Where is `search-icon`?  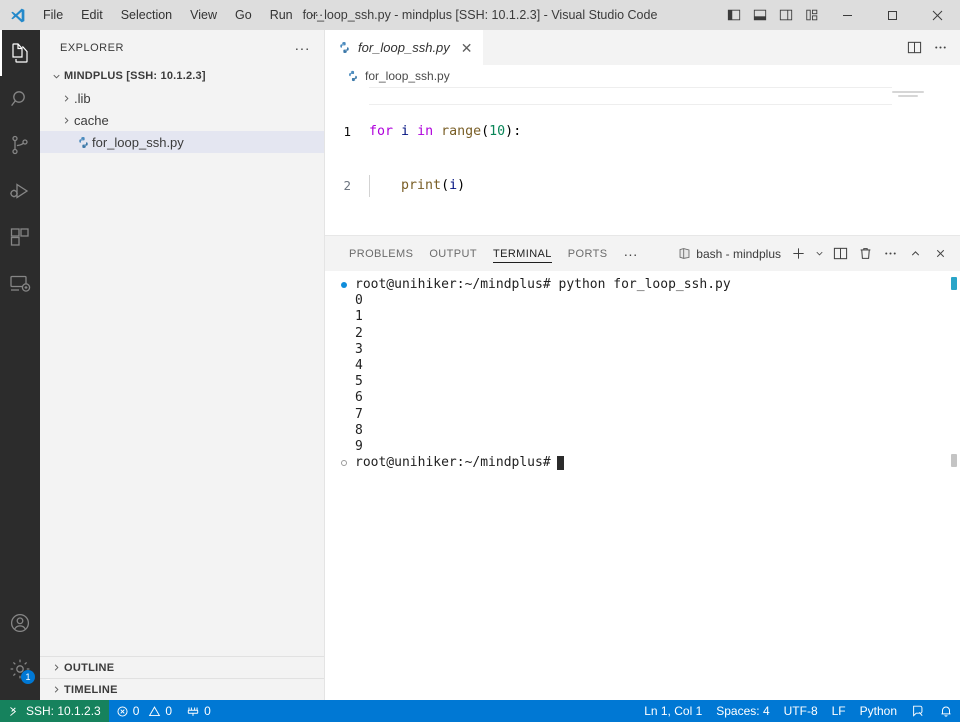
search-icon is located at coordinates (20, 99).